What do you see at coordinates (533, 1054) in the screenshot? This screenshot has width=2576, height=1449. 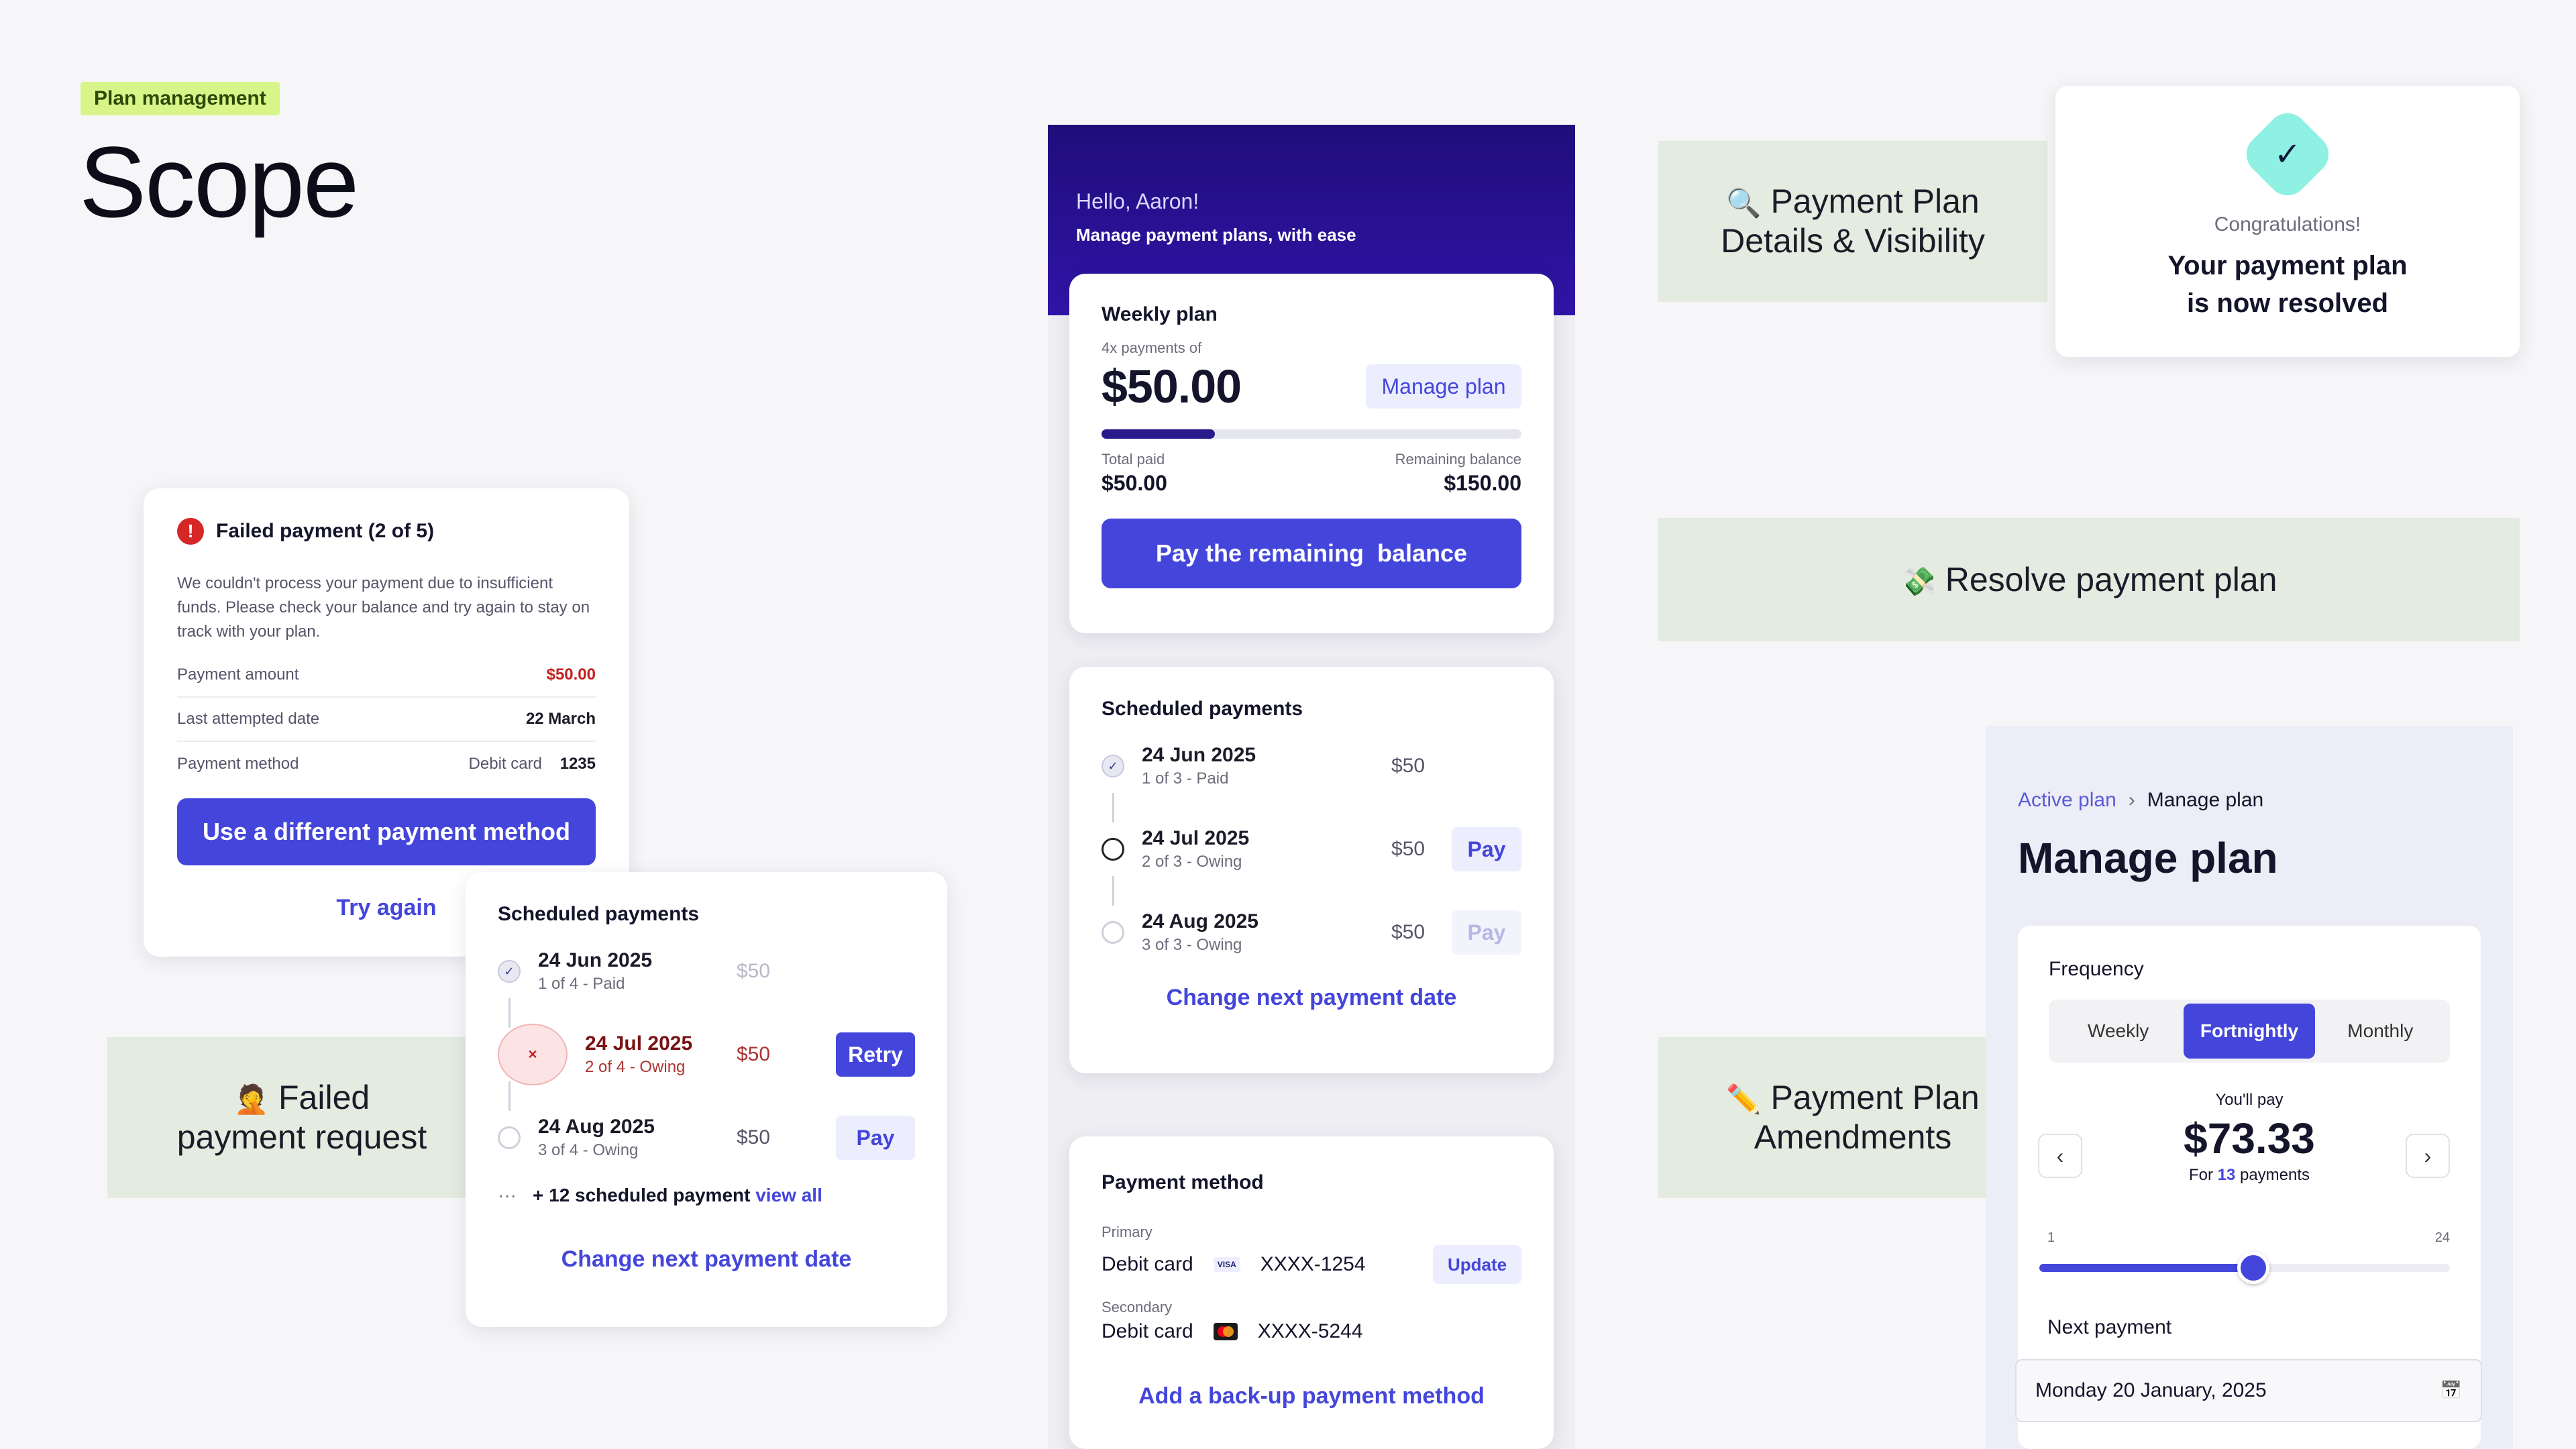 I see `cross-icon: ✕` at bounding box center [533, 1054].